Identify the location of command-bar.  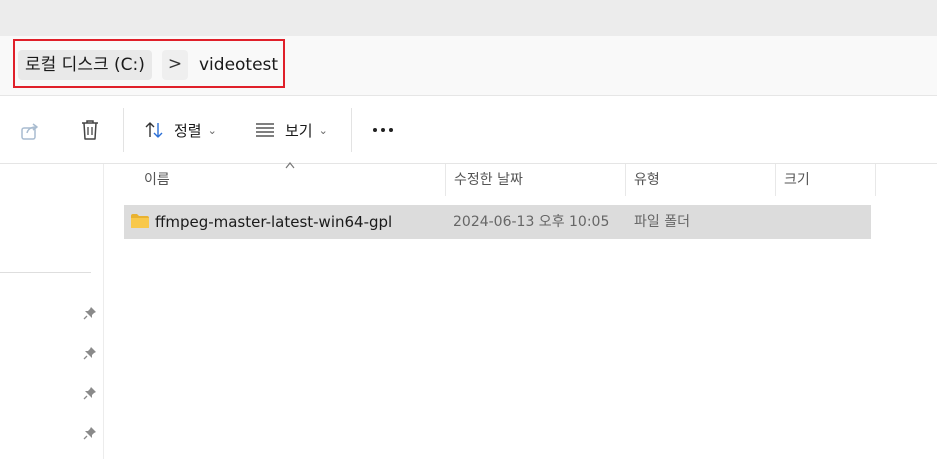
(468, 130).